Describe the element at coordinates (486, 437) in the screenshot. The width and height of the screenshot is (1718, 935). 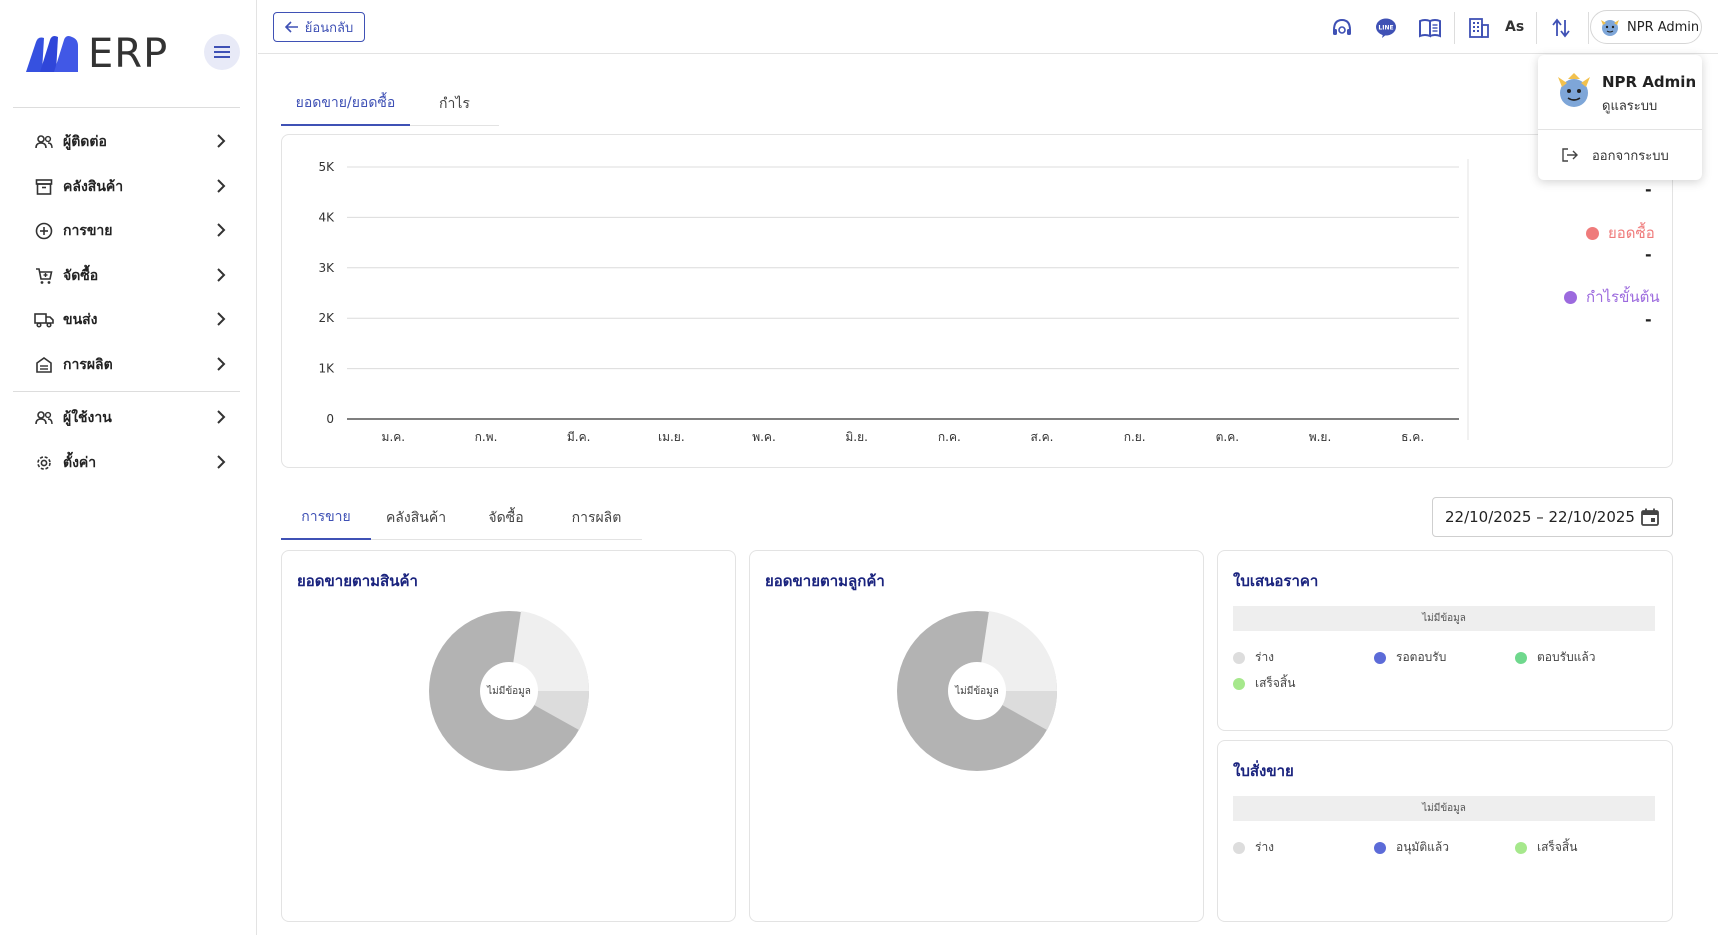
I see `x-tick-label: ก.พ.` at that location.